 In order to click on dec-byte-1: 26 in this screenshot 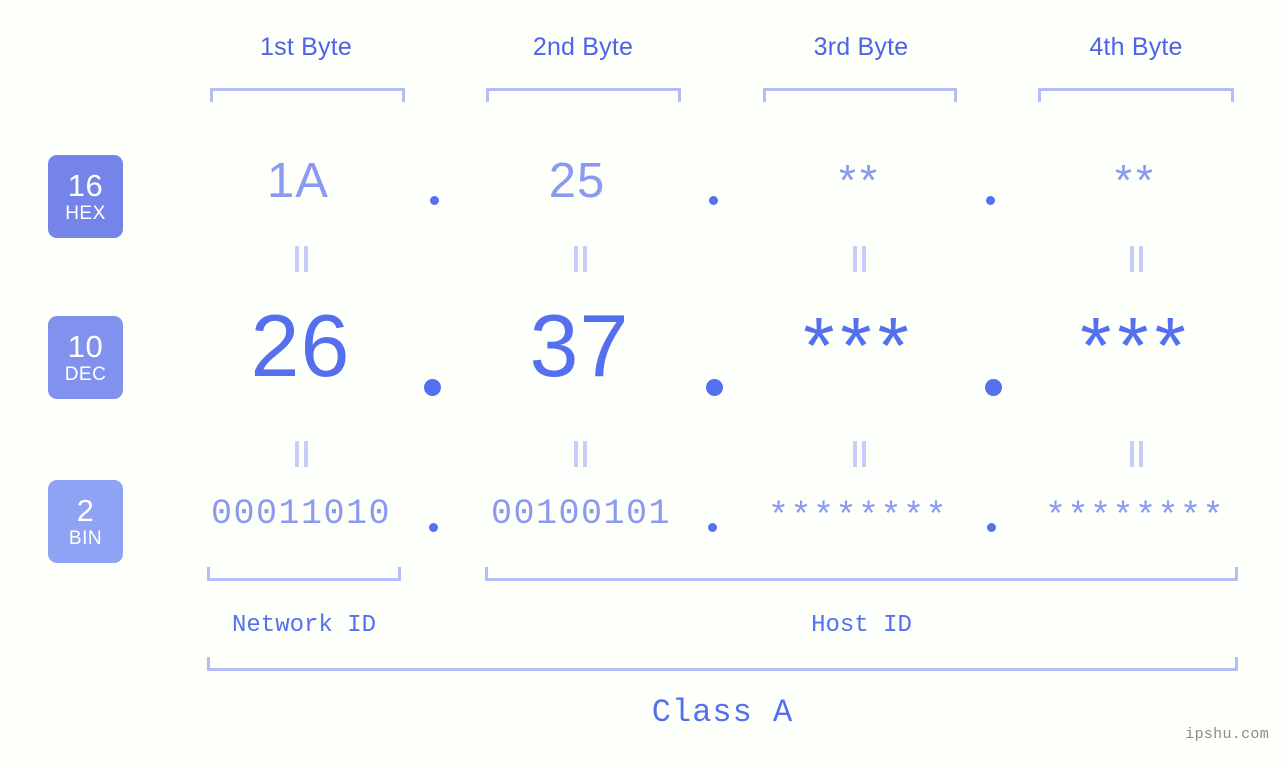, I will do `click(300, 345)`.